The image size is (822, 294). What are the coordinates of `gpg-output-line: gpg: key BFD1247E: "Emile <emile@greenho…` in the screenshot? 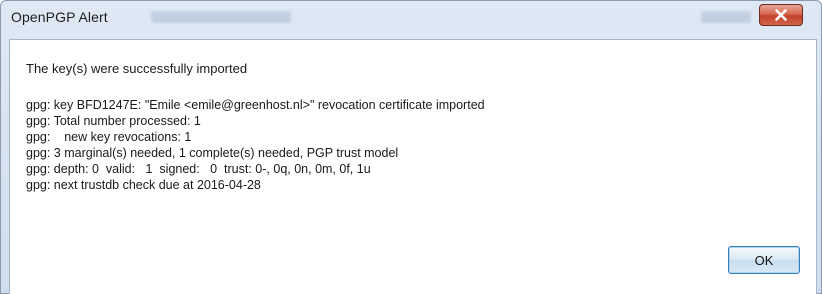 It's located at (255, 105).